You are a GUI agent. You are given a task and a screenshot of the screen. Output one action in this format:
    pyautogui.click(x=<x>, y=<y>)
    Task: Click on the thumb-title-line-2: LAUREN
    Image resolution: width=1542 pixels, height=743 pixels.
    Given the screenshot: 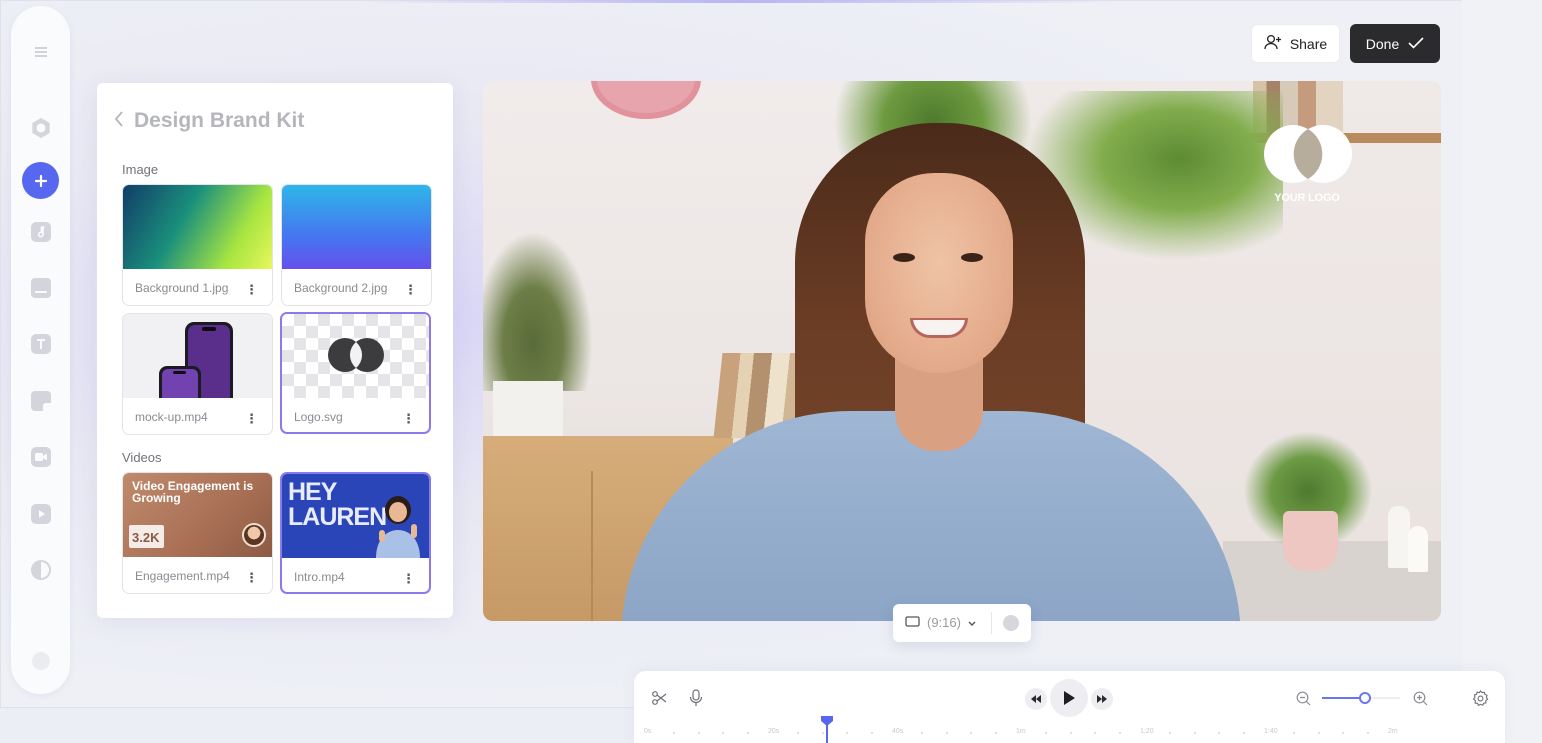 What is the action you would take?
    pyautogui.click(x=337, y=517)
    